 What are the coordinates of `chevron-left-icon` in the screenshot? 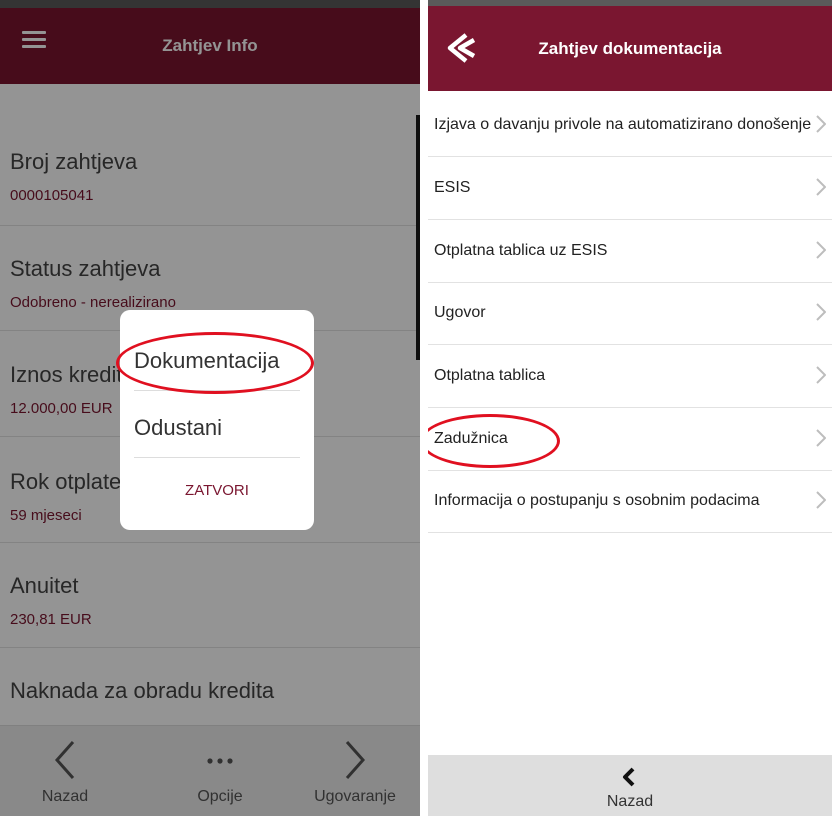 It's located at (629, 777).